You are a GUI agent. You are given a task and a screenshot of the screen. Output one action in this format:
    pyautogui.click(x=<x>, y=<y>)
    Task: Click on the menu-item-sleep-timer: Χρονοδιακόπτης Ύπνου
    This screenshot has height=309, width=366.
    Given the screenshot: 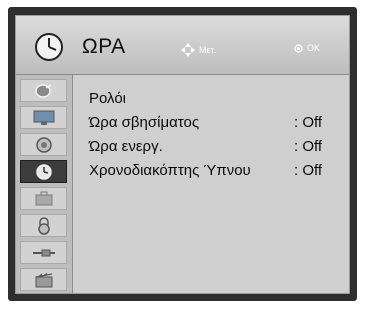 What is the action you would take?
    pyautogui.click(x=170, y=170)
    